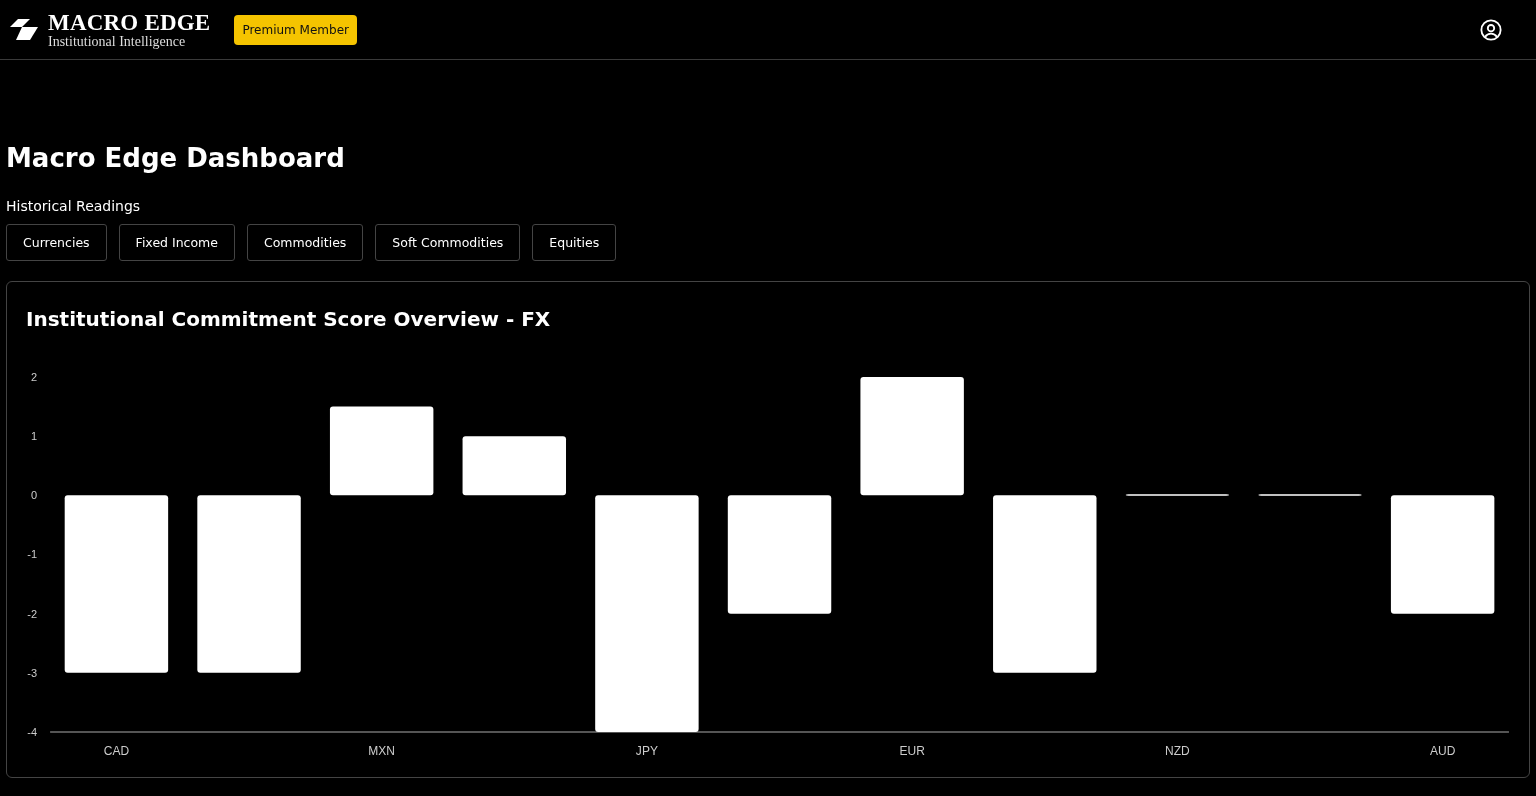 The image size is (1536, 796). I want to click on membership-badge: Premium Member, so click(295, 29).